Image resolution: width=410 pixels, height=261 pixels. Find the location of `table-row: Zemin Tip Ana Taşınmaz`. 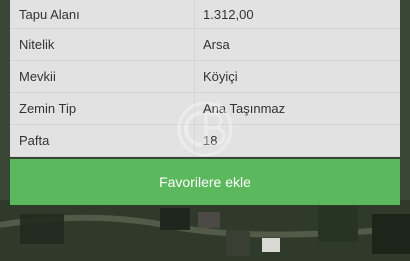

table-row: Zemin Tip Ana Taşınmaz is located at coordinates (205, 109).